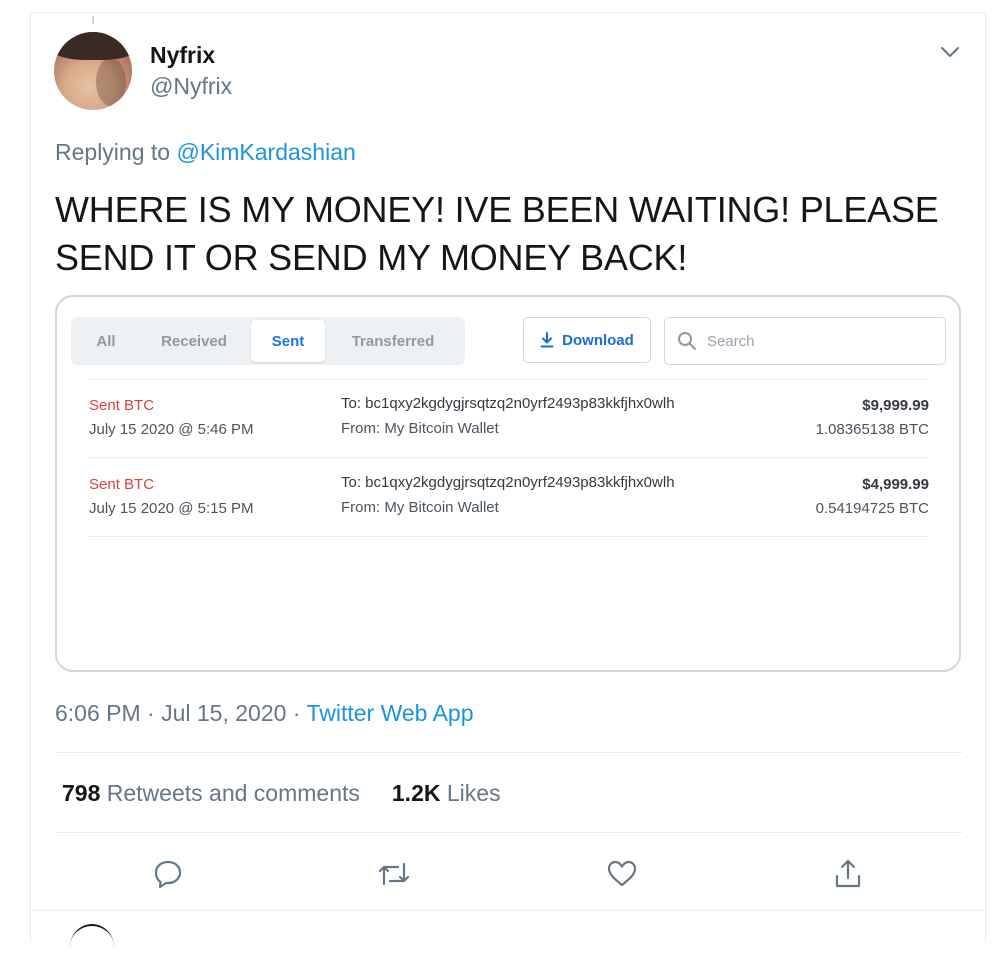 This screenshot has height=970, width=1002. I want to click on tweet-meta: 6:06 PM · Jul 15, 2020 · Twitter Web App, so click(264, 713).